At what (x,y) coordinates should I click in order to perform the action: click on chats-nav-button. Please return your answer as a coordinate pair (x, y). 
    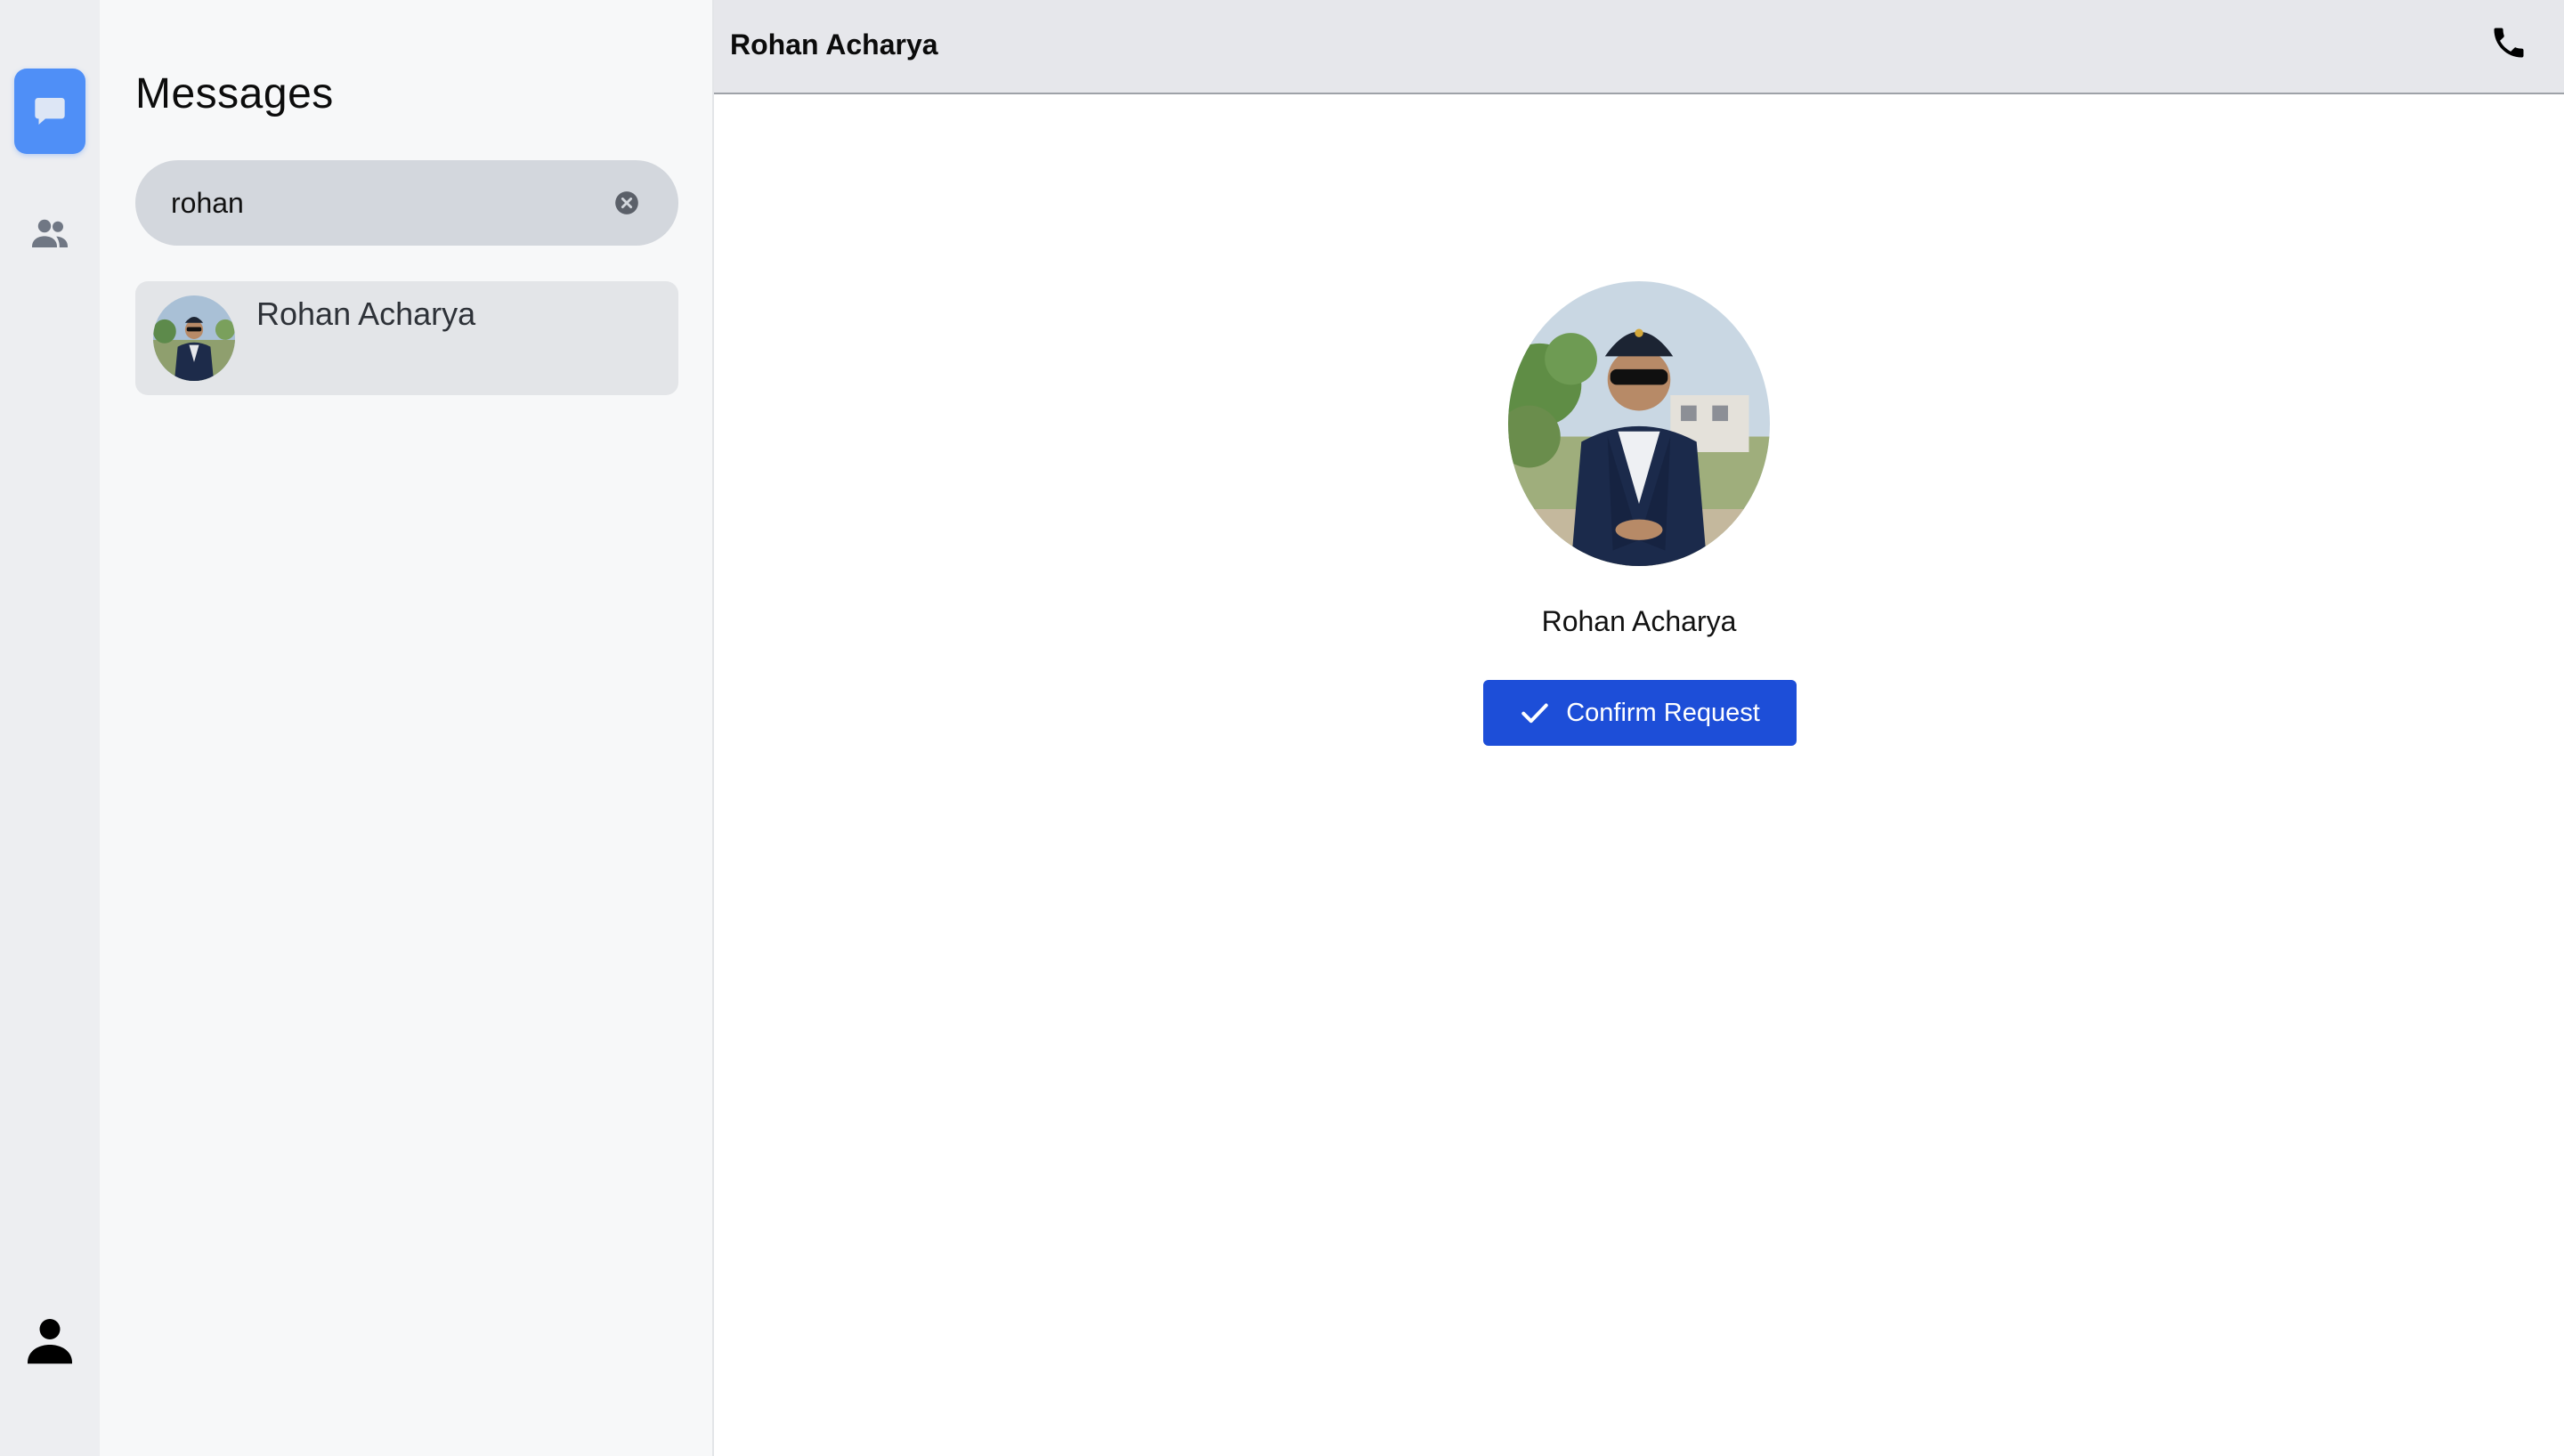
    Looking at the image, I should click on (49, 111).